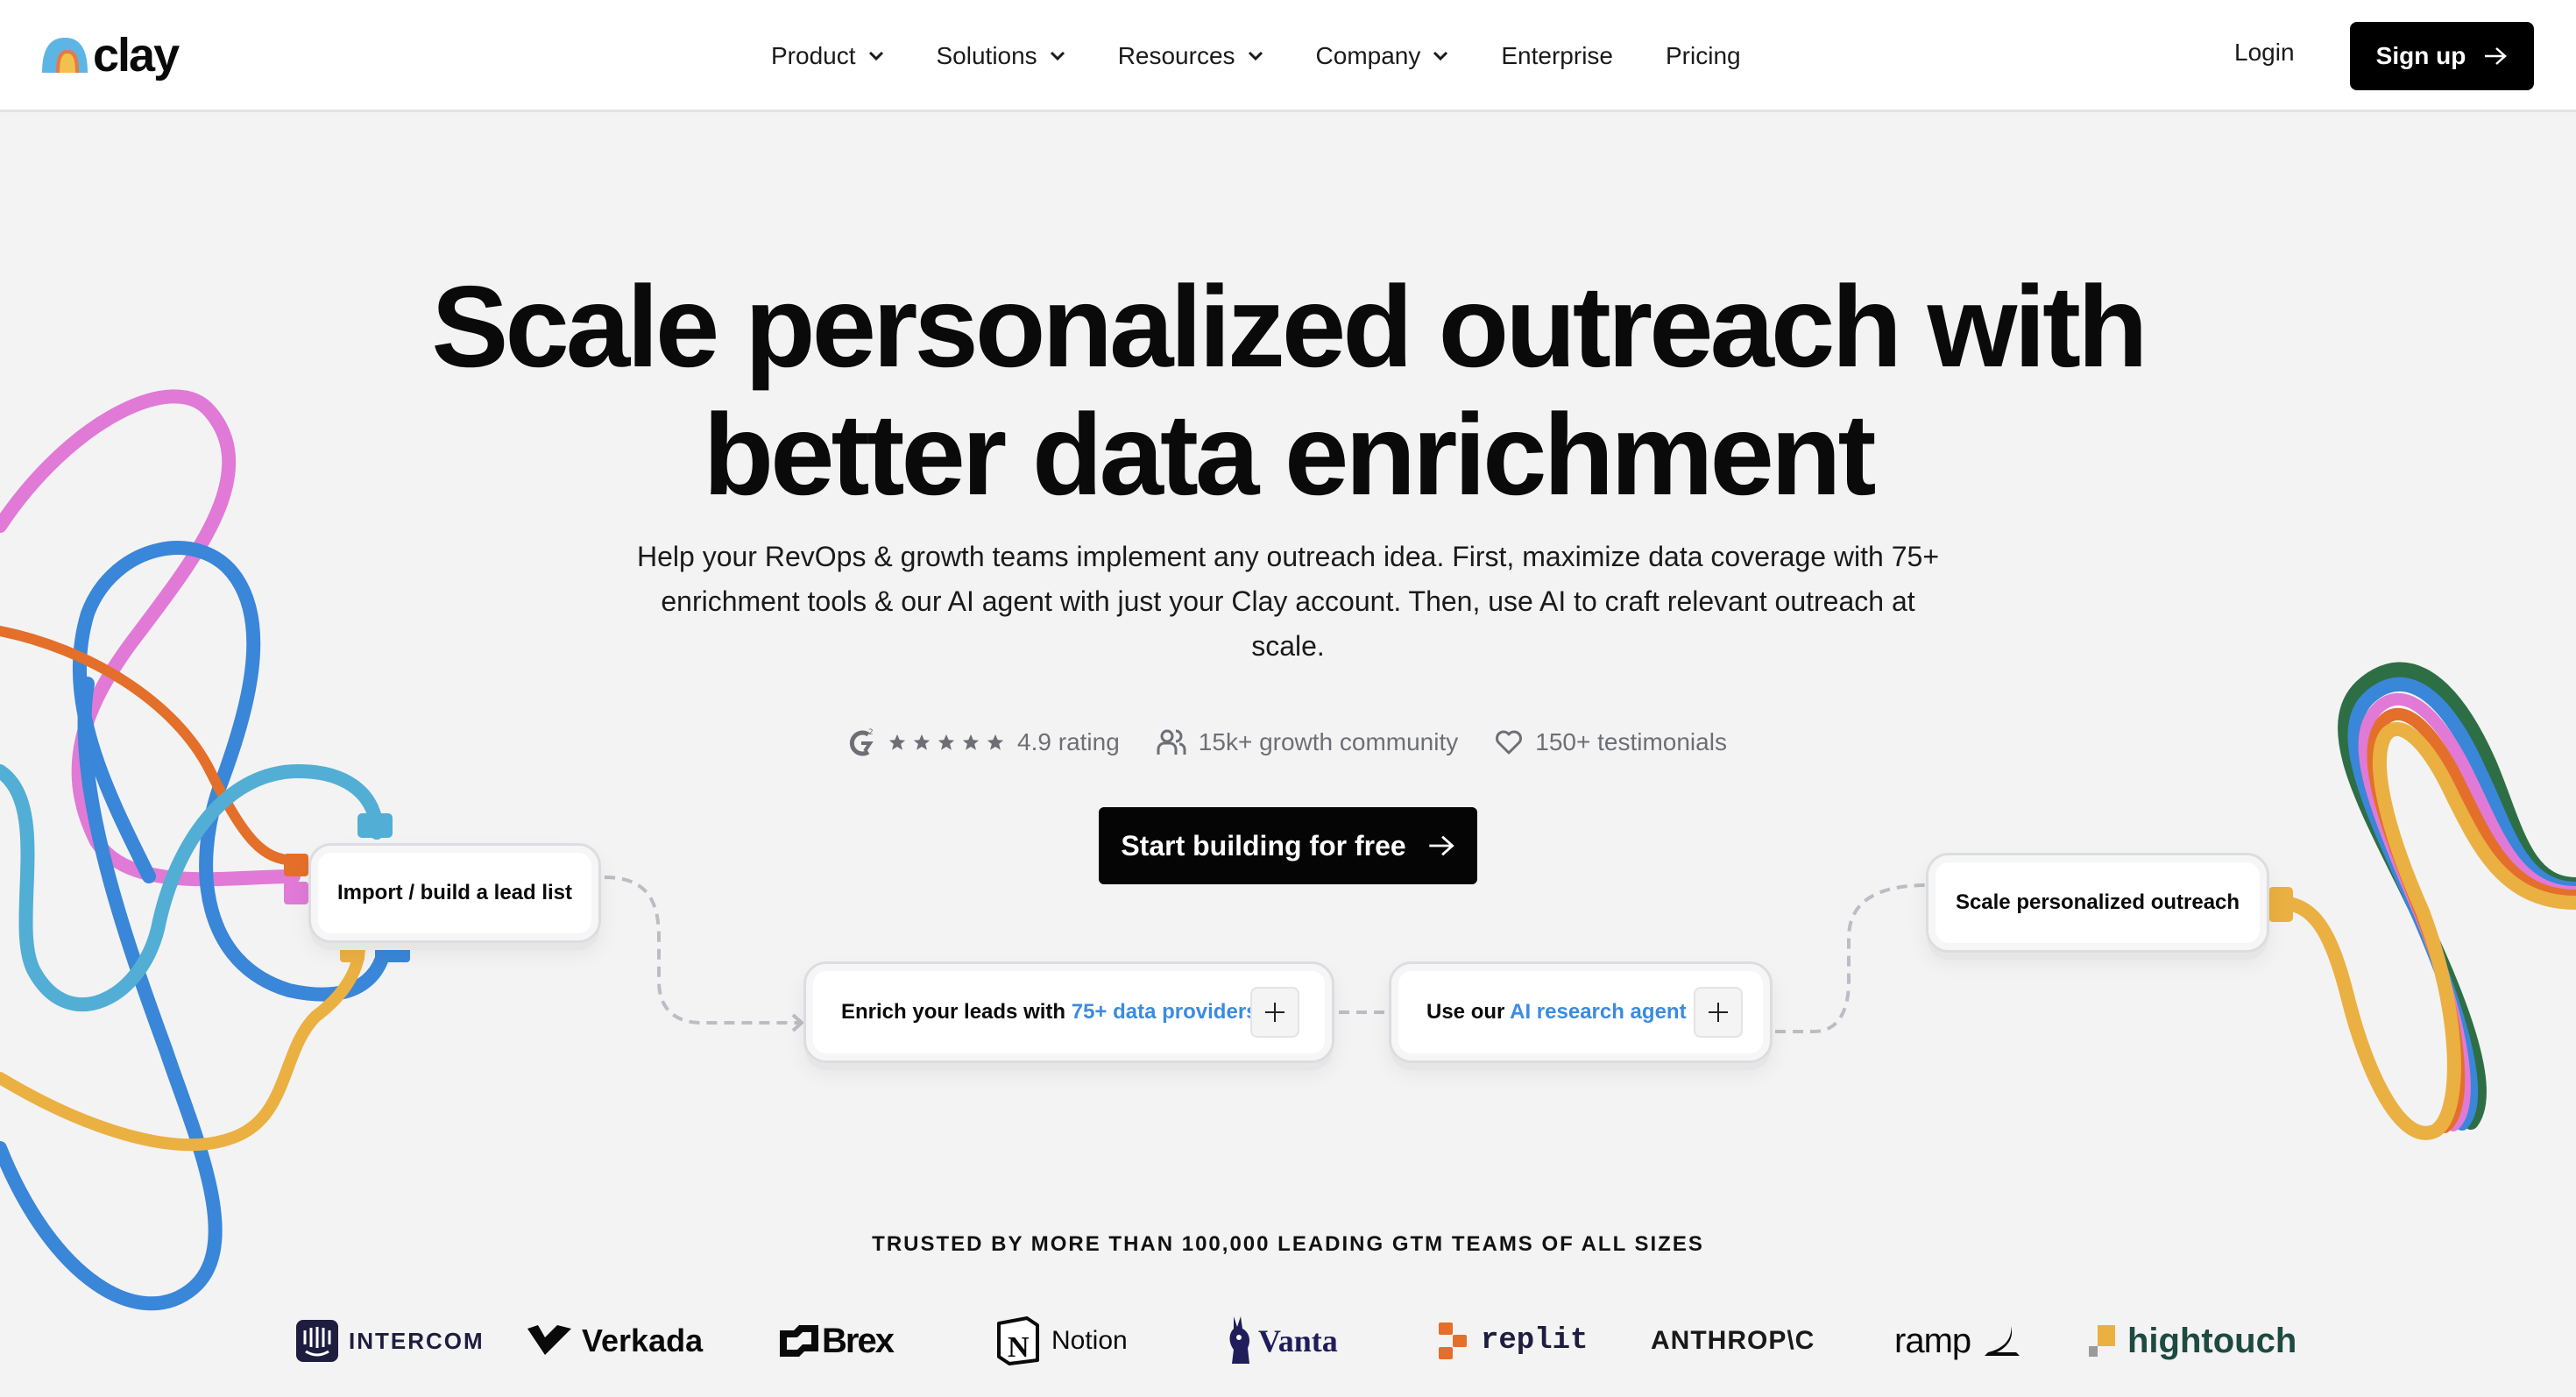 This screenshot has height=1397, width=2576. I want to click on headline-line-1: Scale personalized outreach with, so click(1289, 326).